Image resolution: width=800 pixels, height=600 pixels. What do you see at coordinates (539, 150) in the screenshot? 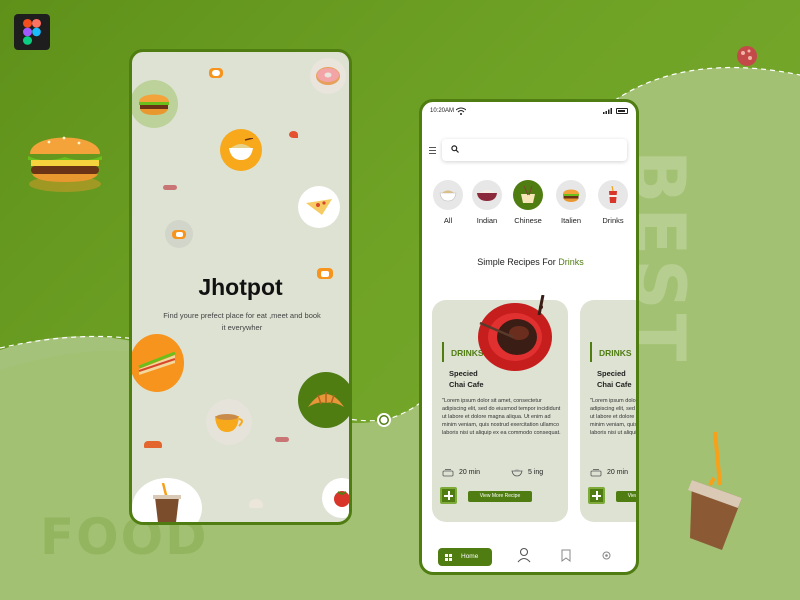
I see `search-input` at bounding box center [539, 150].